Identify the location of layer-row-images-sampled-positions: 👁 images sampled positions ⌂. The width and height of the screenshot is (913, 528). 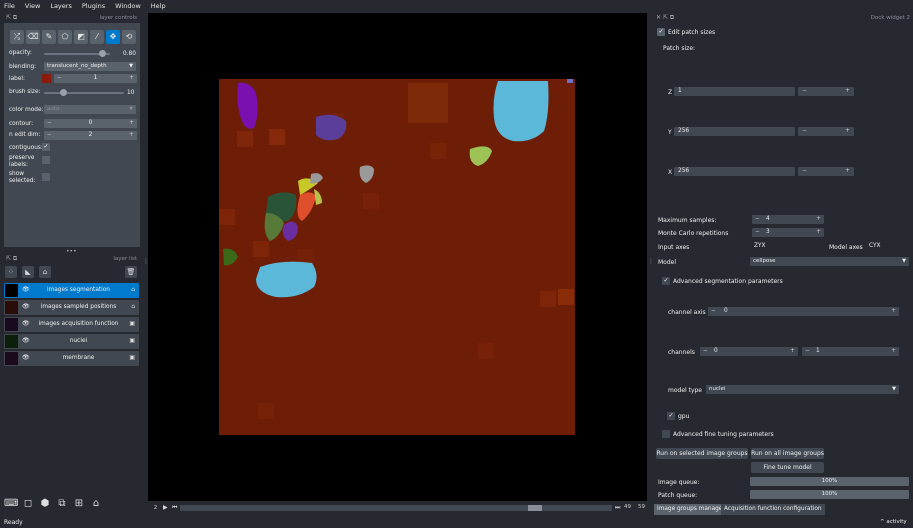
(71, 307).